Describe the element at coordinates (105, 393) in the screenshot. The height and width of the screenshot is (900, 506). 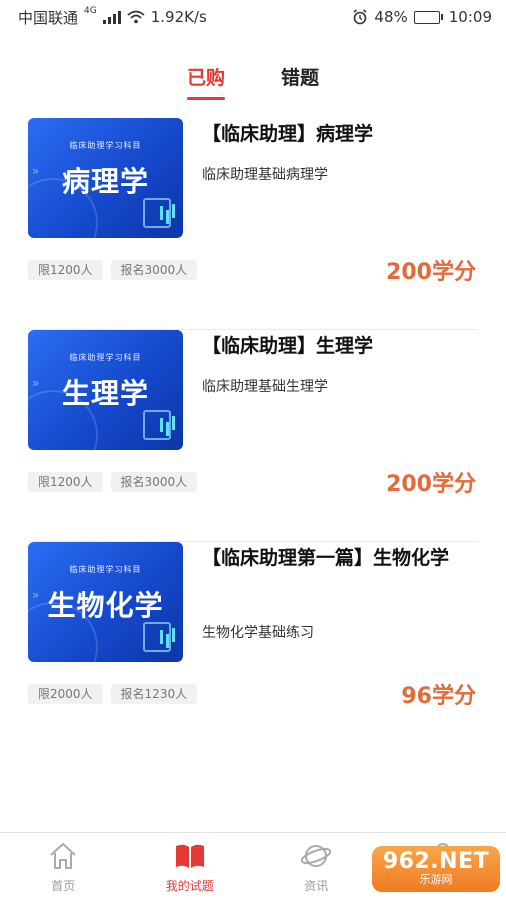
I see `thumbnail-title: 生理学` at that location.